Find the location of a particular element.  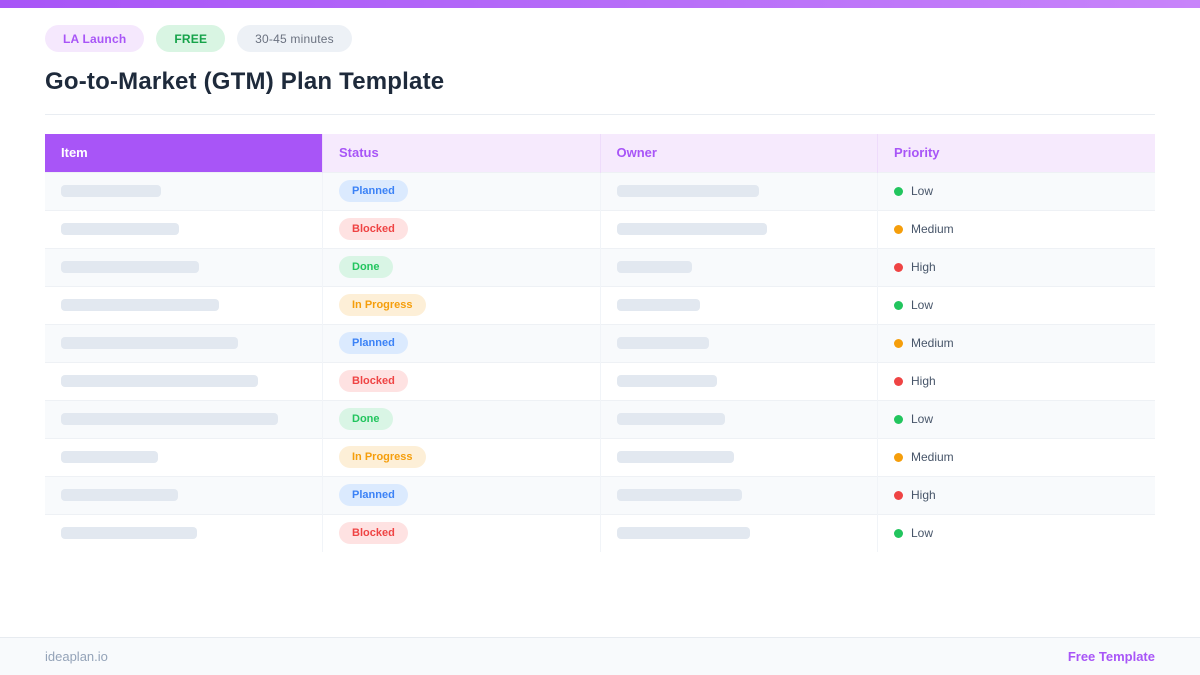

footer-site-label: ideaplan.io is located at coordinates (76, 656).